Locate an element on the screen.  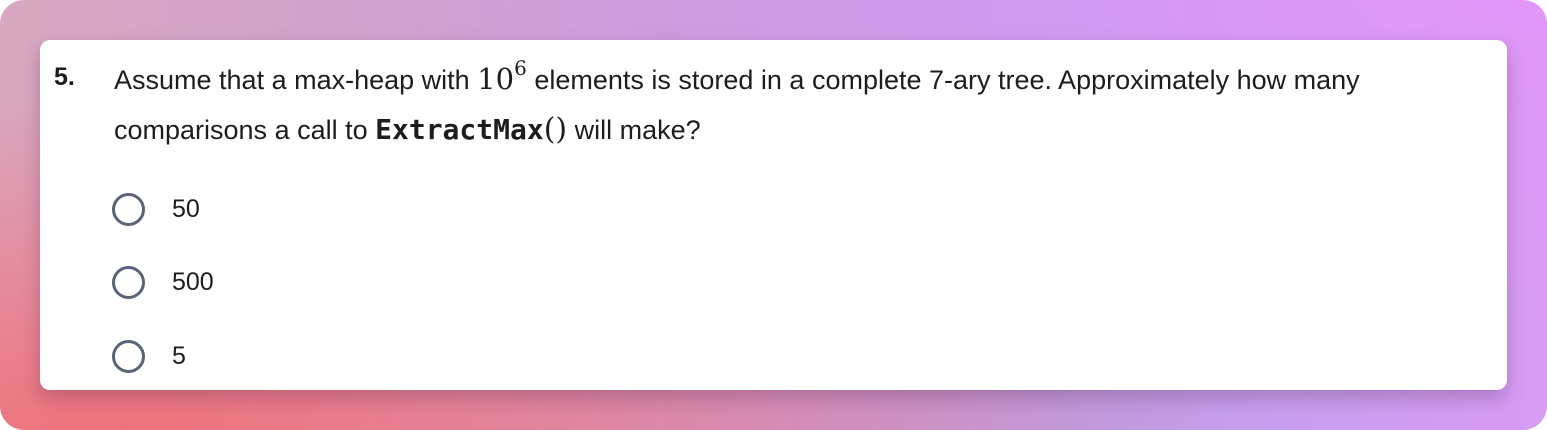
function-parens: () is located at coordinates (555, 129).